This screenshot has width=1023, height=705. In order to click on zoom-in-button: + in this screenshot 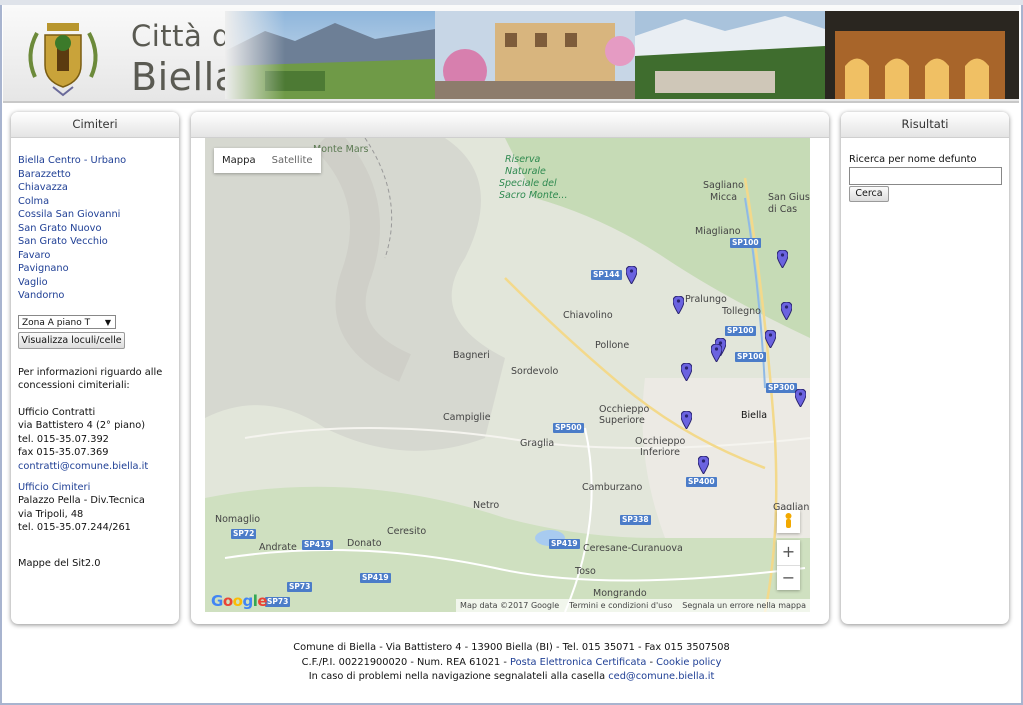, I will do `click(788, 553)`.